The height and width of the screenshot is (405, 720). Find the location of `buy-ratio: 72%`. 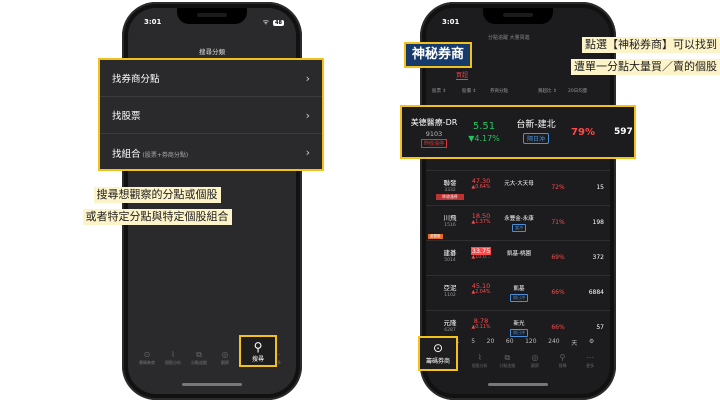

buy-ratio: 72% is located at coordinates (558, 187).